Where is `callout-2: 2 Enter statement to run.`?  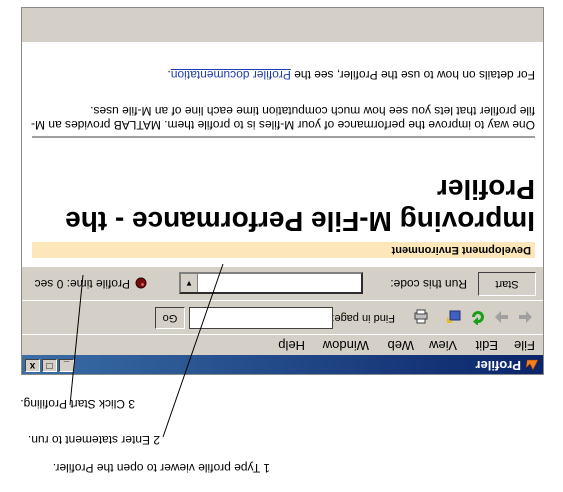
callout-2: 2 Enter statement to run. is located at coordinates (93, 440).